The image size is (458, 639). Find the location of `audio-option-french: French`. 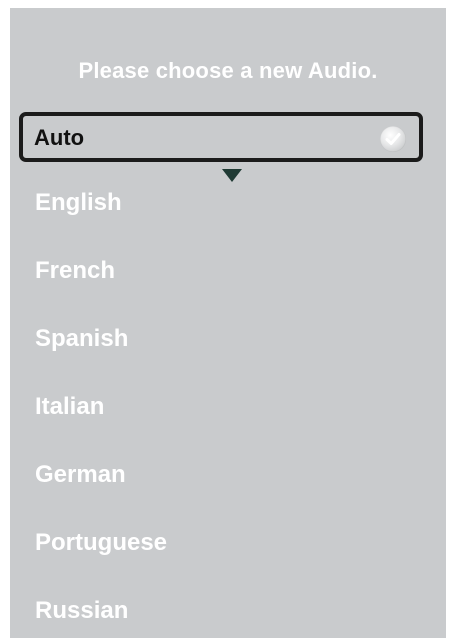

audio-option-french: French is located at coordinates (75, 271).